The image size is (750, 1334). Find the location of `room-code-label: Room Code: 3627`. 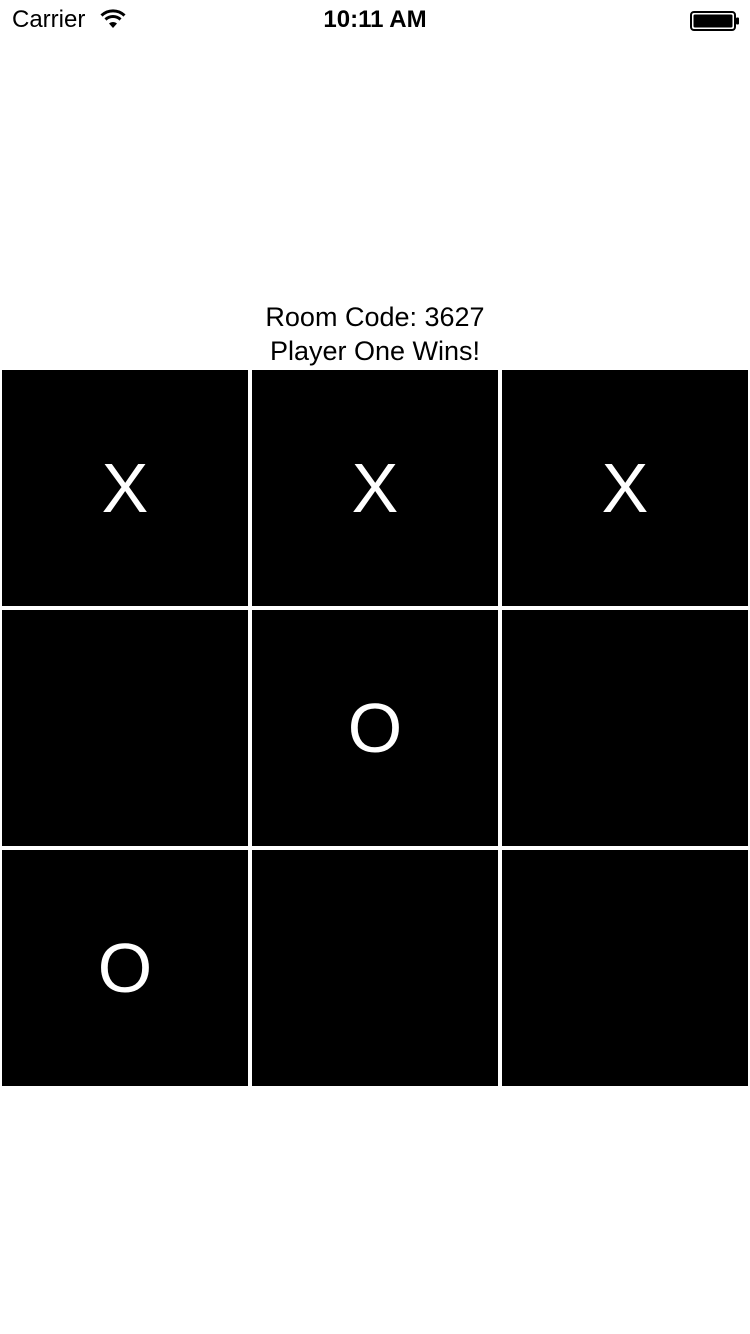

room-code-label: Room Code: 3627 is located at coordinates (375, 317).